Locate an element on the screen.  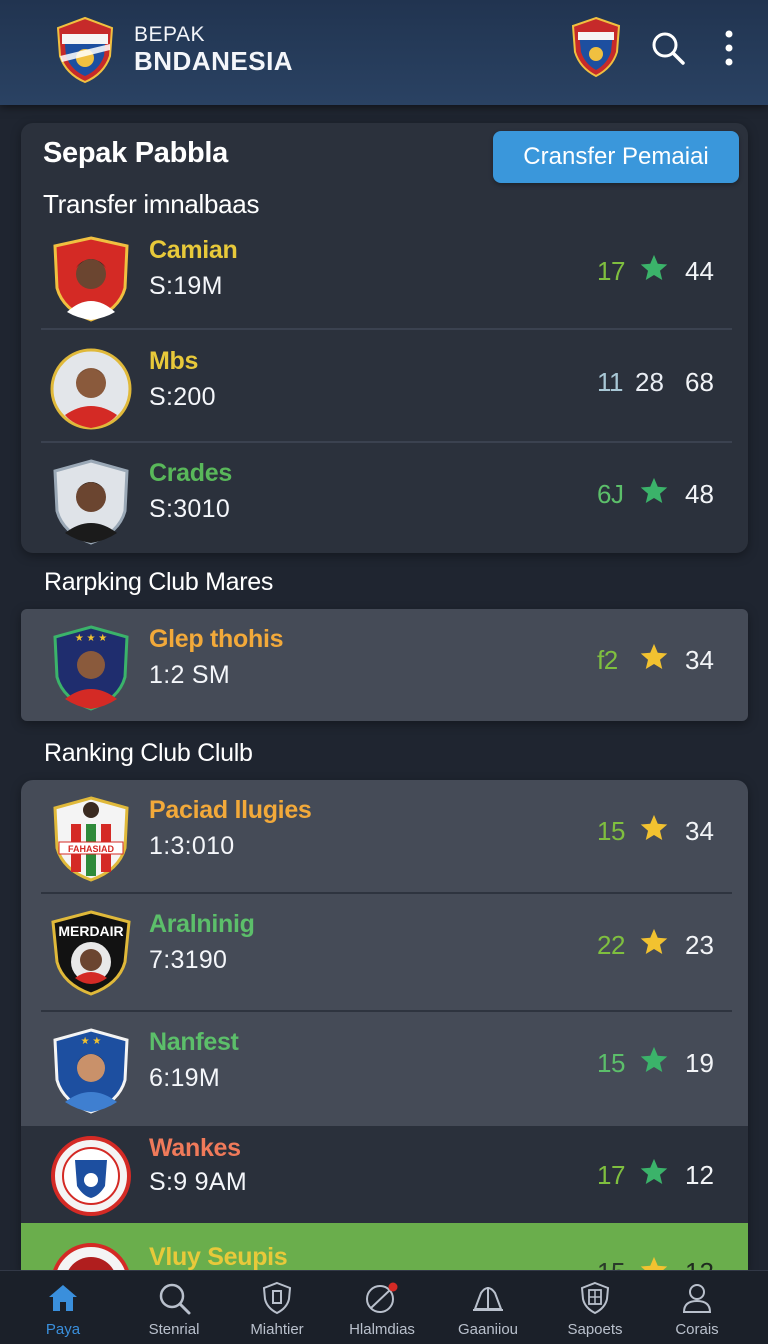
card-title: Sepak Pabbla is located at coordinates (135, 153).